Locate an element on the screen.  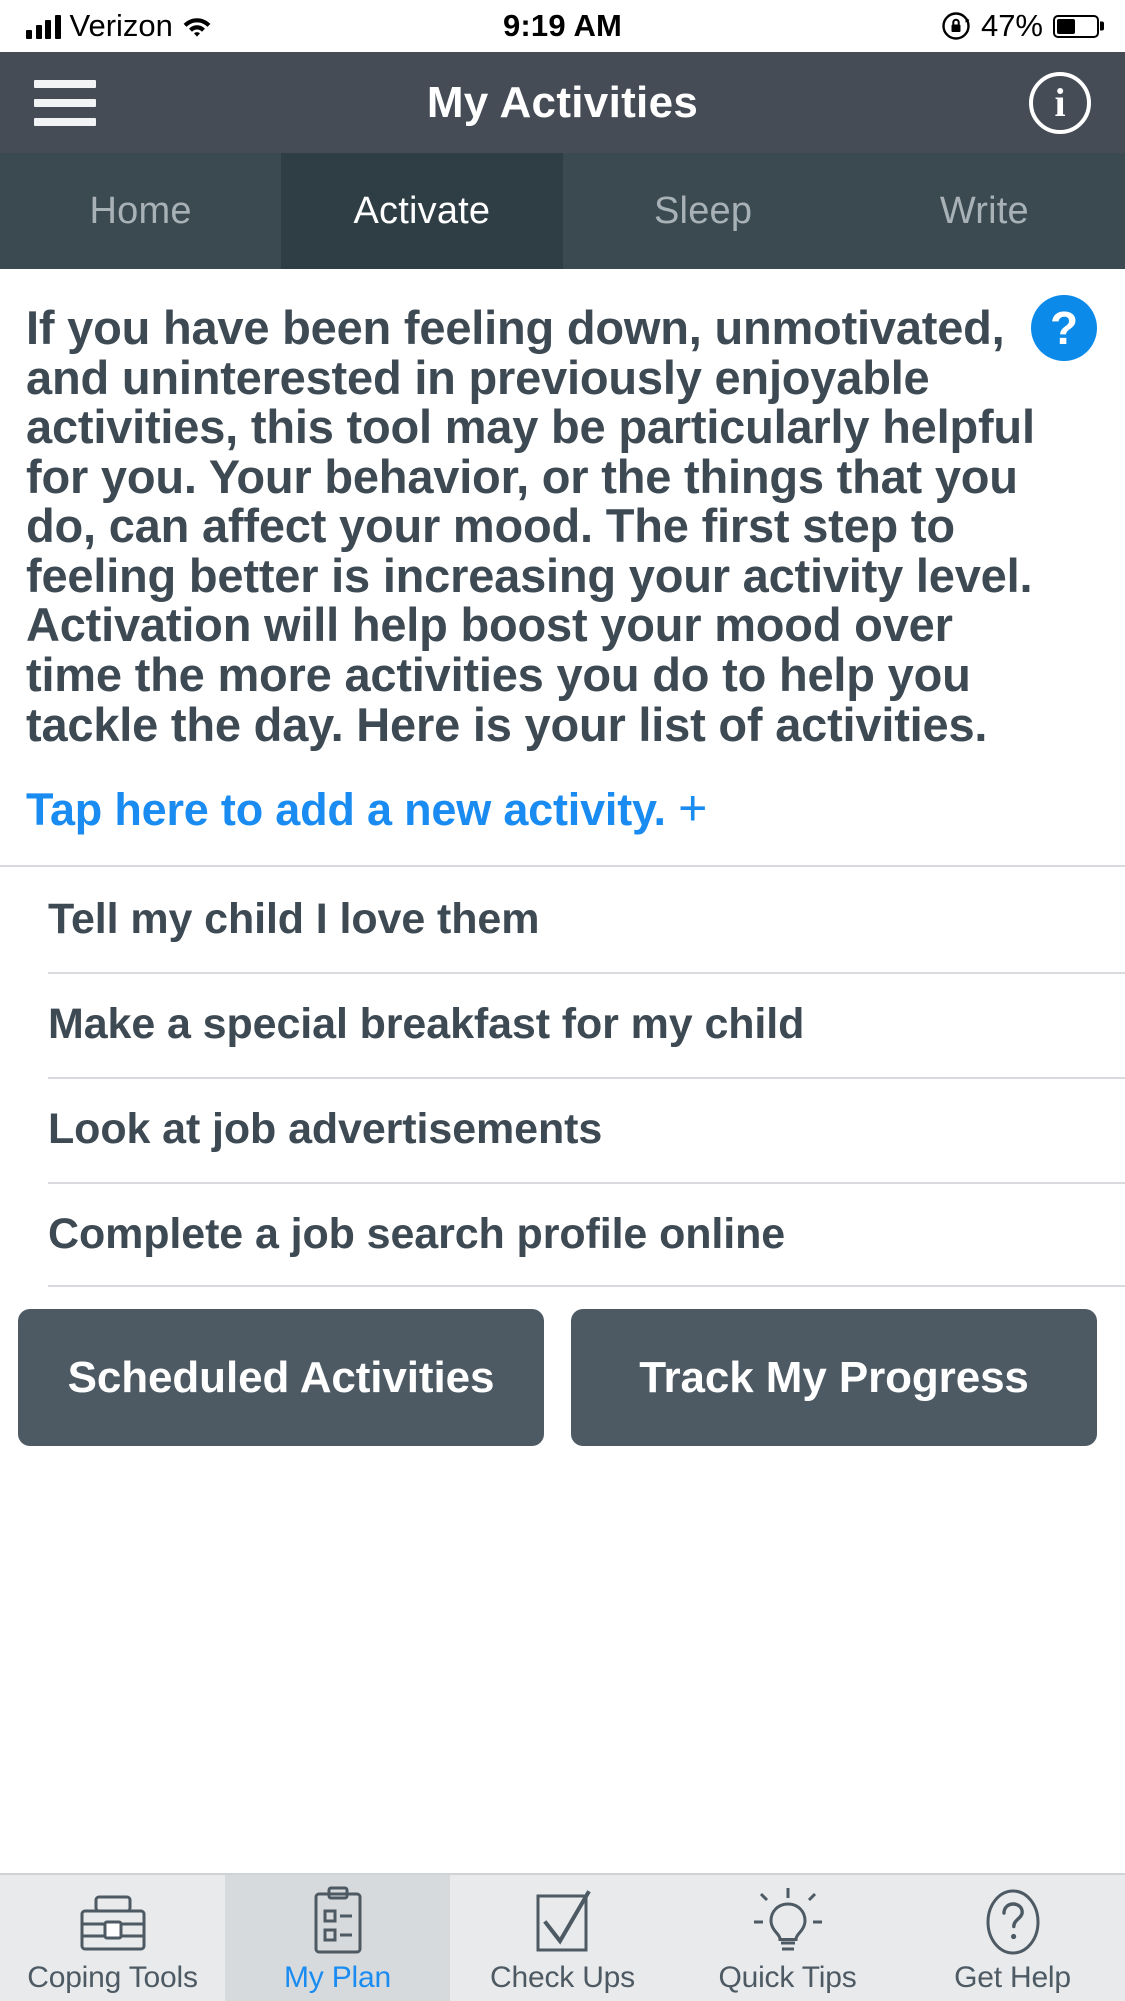
nav-label: Check Ups is located at coordinates (562, 1977).